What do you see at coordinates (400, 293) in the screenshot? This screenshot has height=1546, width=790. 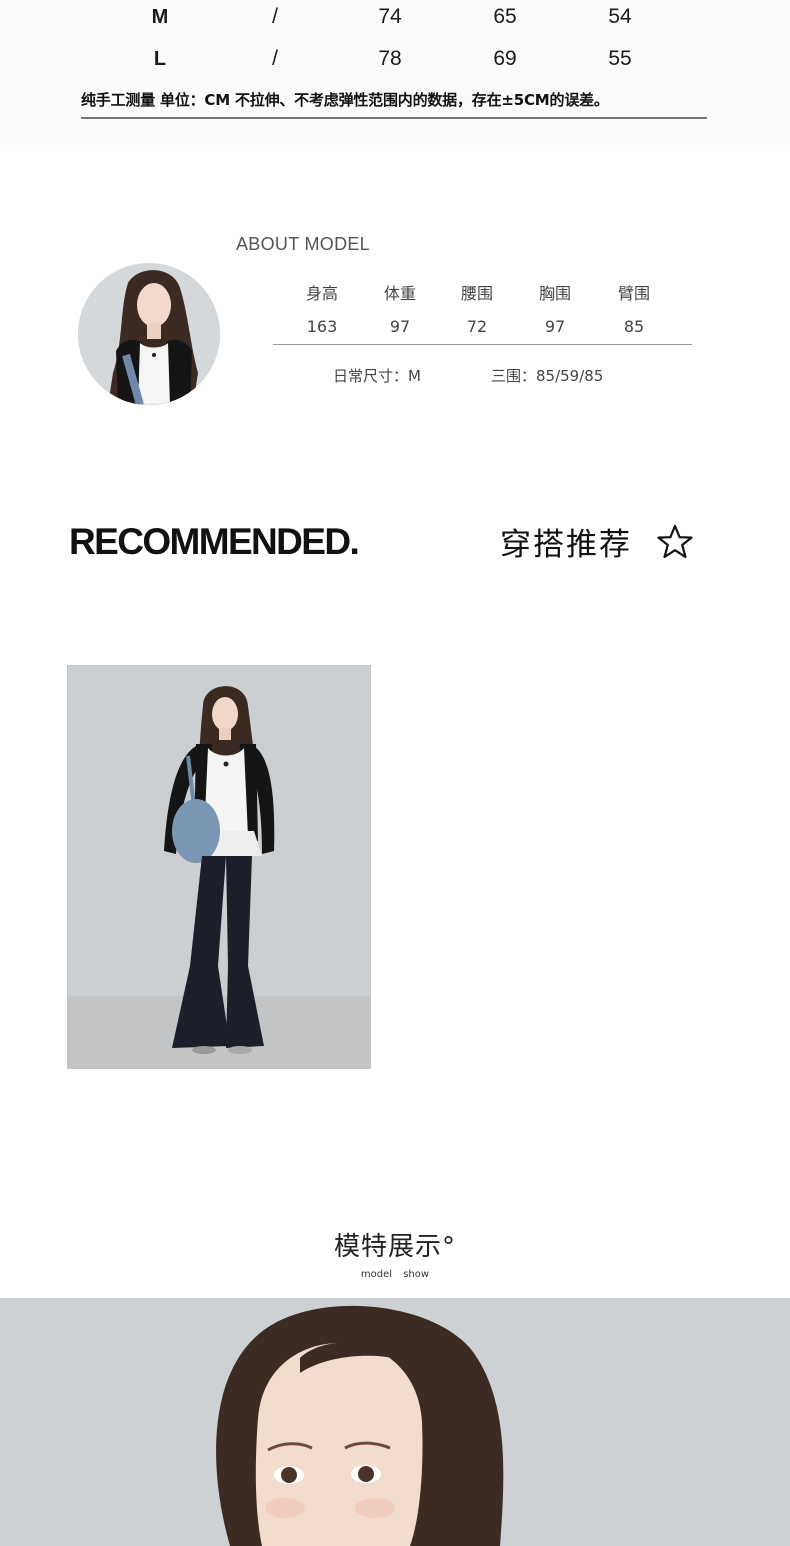 I see `stat-header-weight: 体重` at bounding box center [400, 293].